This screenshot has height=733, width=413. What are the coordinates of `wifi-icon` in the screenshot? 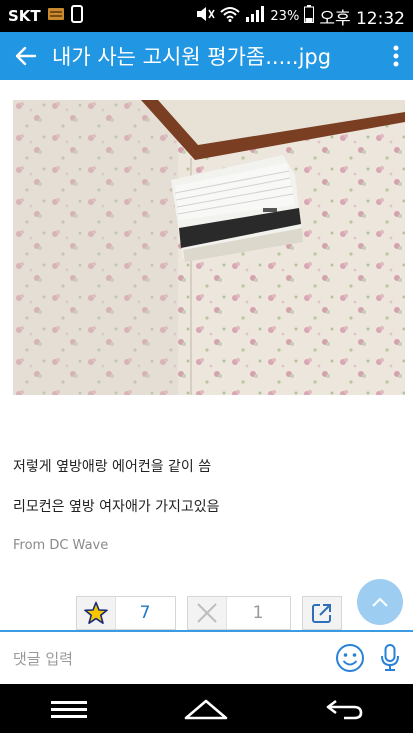 It's located at (230, 16).